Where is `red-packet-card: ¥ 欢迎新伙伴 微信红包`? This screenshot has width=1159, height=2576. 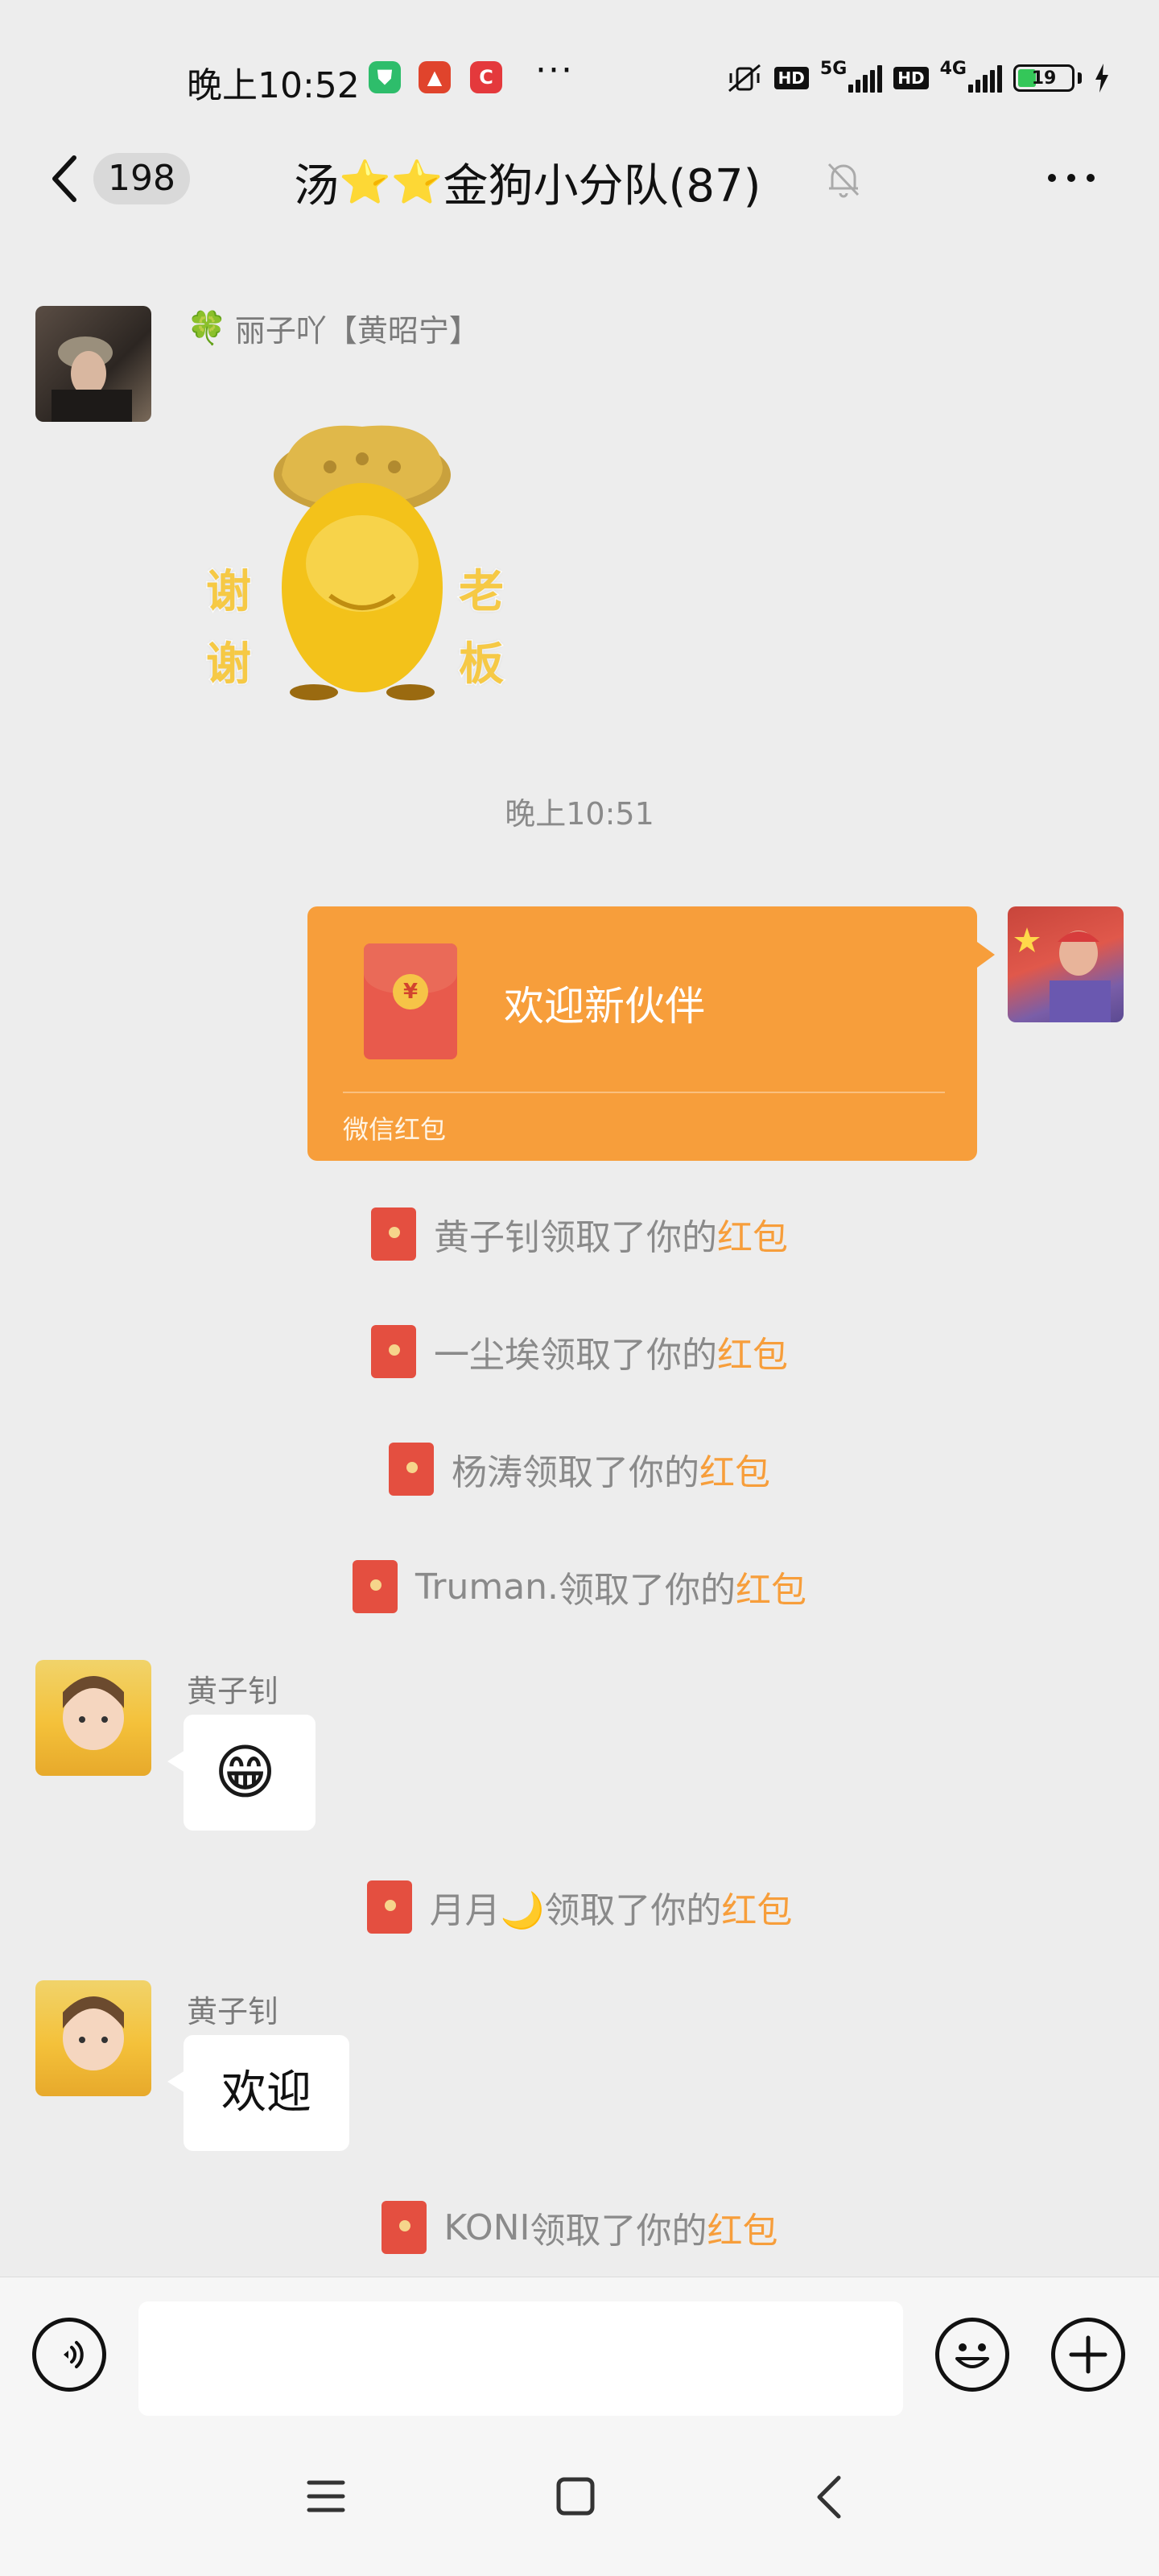
red-packet-card: ¥ 欢迎新伙伴 微信红包 is located at coordinates (651, 1033).